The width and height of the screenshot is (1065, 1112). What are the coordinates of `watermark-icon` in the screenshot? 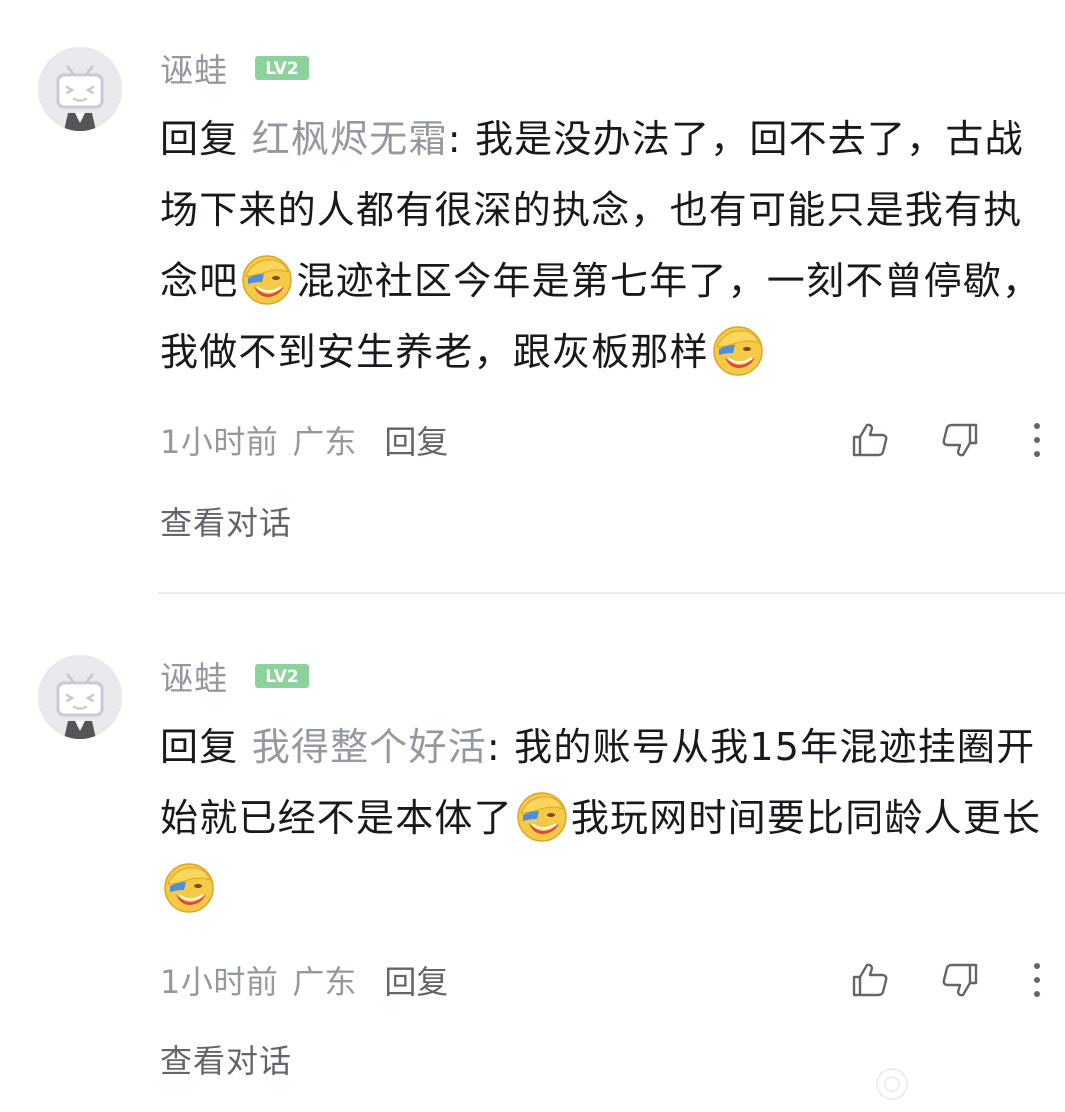 It's located at (892, 1084).